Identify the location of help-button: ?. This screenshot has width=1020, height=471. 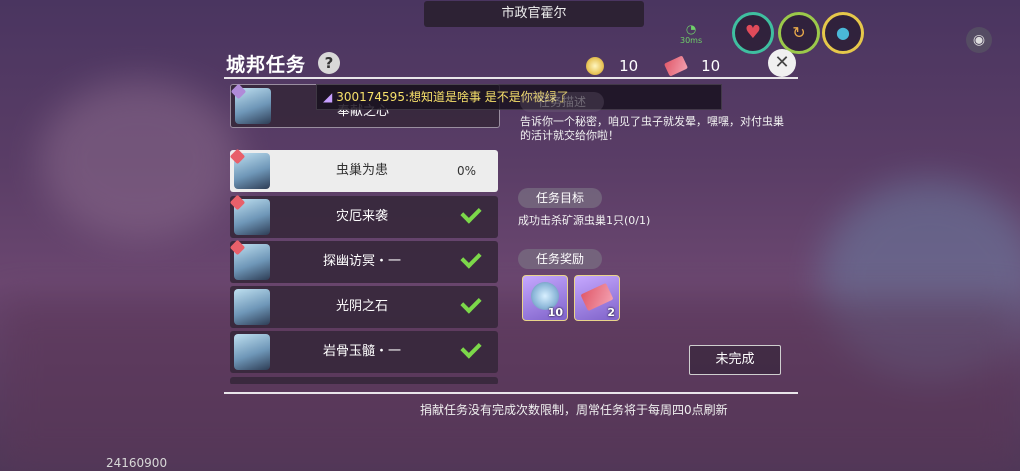
(329, 63).